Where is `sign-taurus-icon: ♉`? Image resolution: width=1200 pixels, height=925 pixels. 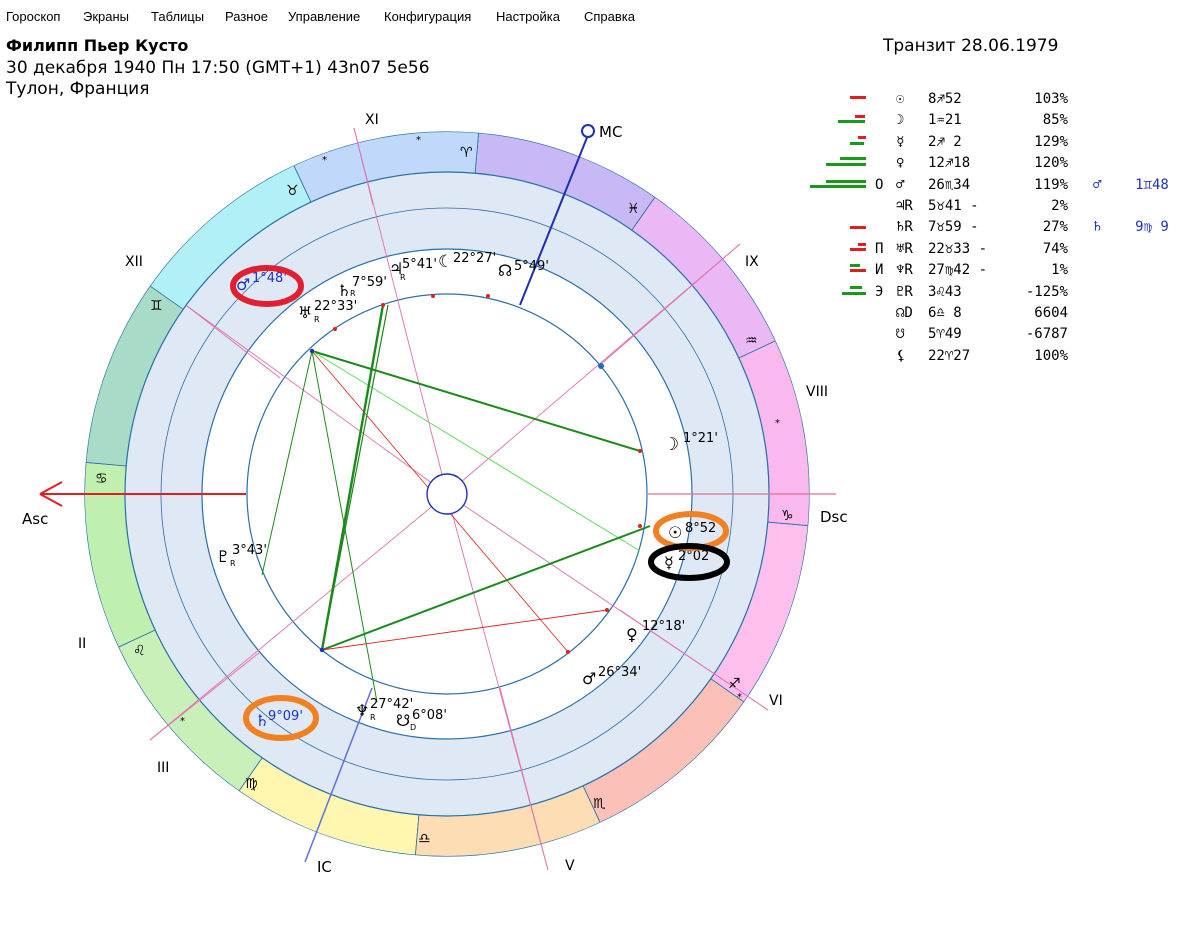
sign-taurus-icon: ♉ is located at coordinates (292, 191).